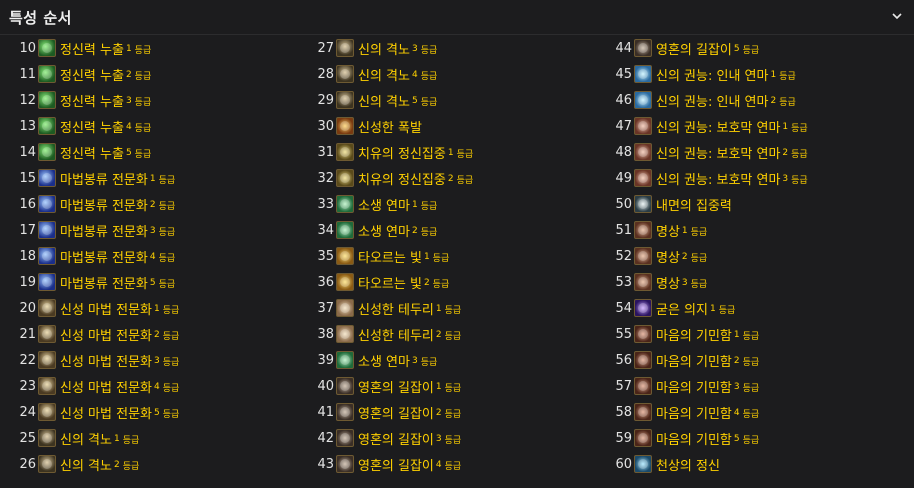 The image size is (914, 488). I want to click on talent-row: 52 명상 2 등급, so click(709, 256).